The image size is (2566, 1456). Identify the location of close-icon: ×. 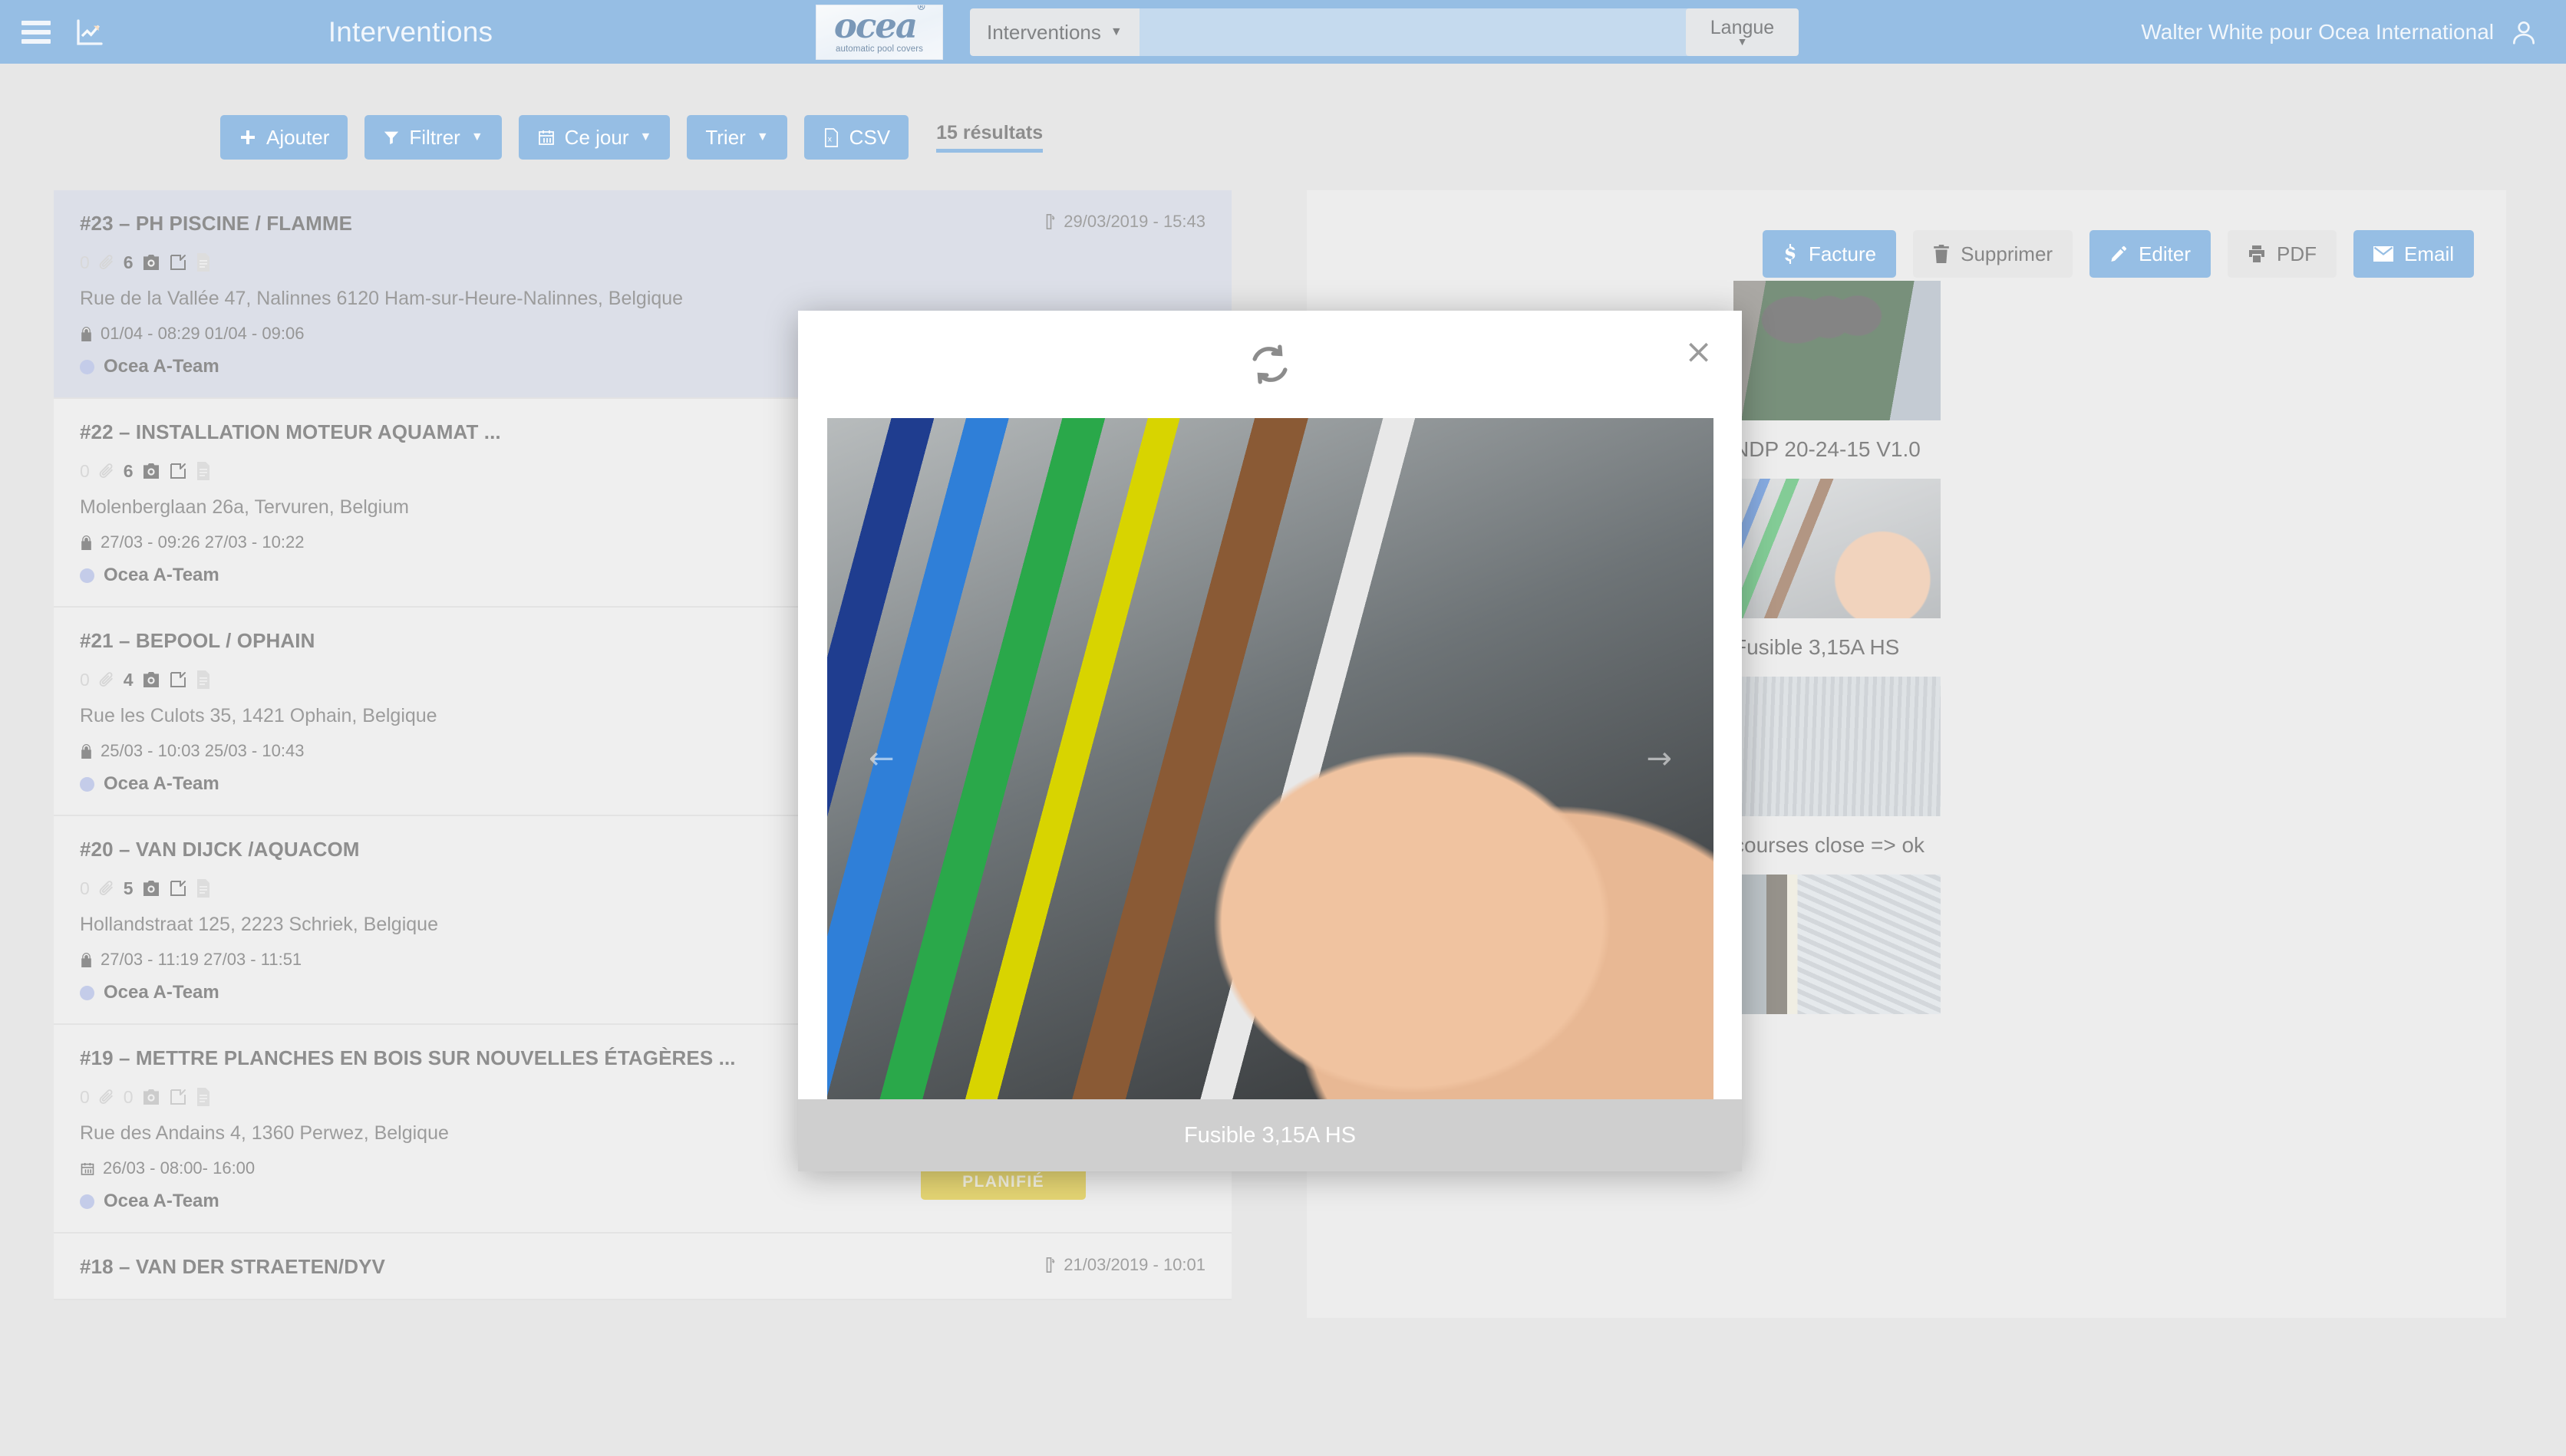
(1698, 352).